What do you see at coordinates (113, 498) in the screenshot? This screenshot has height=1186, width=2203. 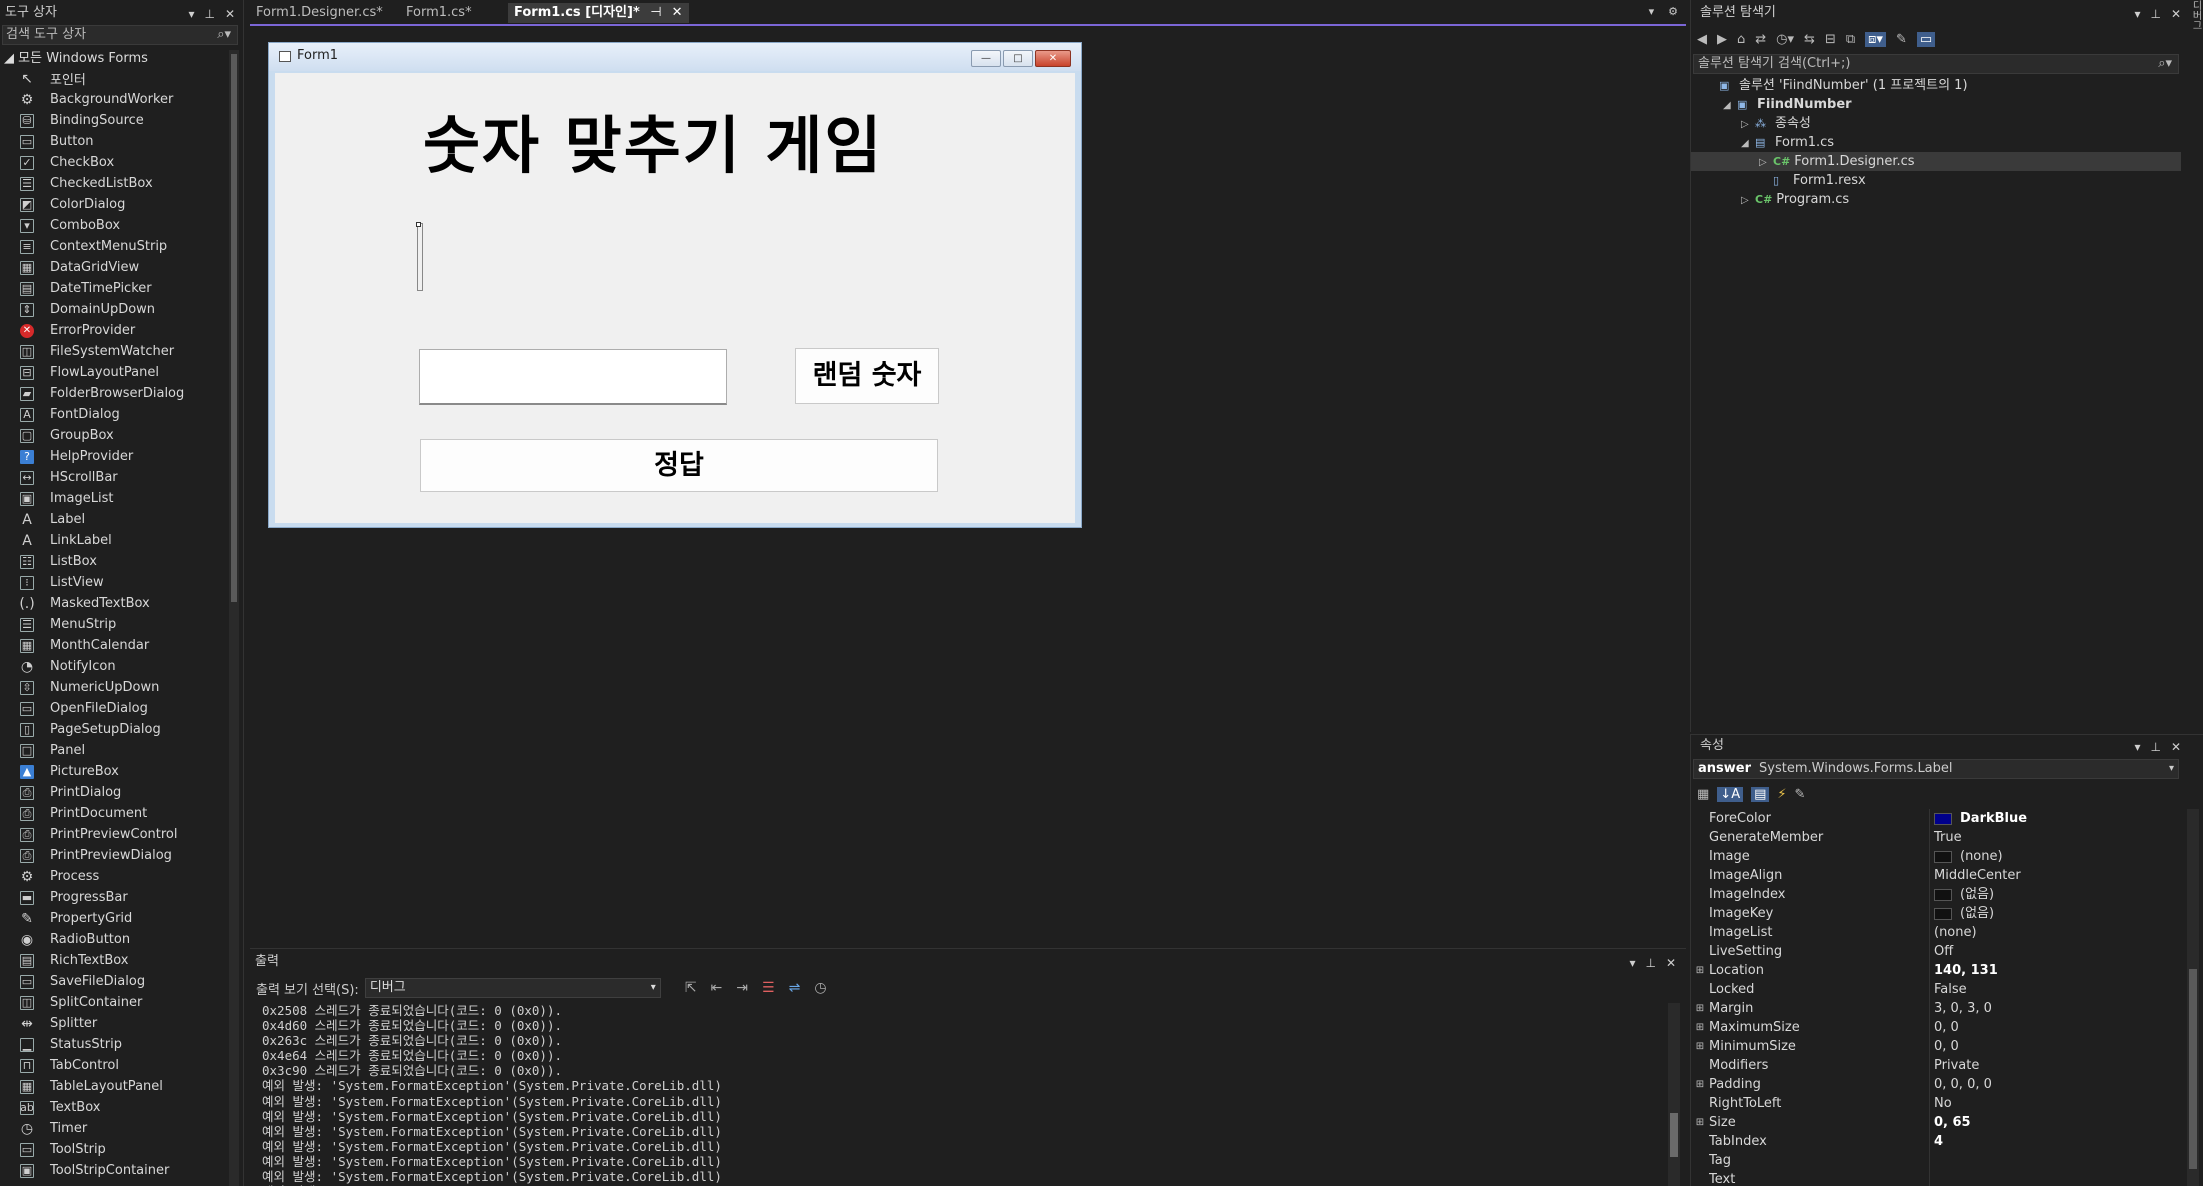 I see `toolbox-item-imagelist: ▣ ImageList` at bounding box center [113, 498].